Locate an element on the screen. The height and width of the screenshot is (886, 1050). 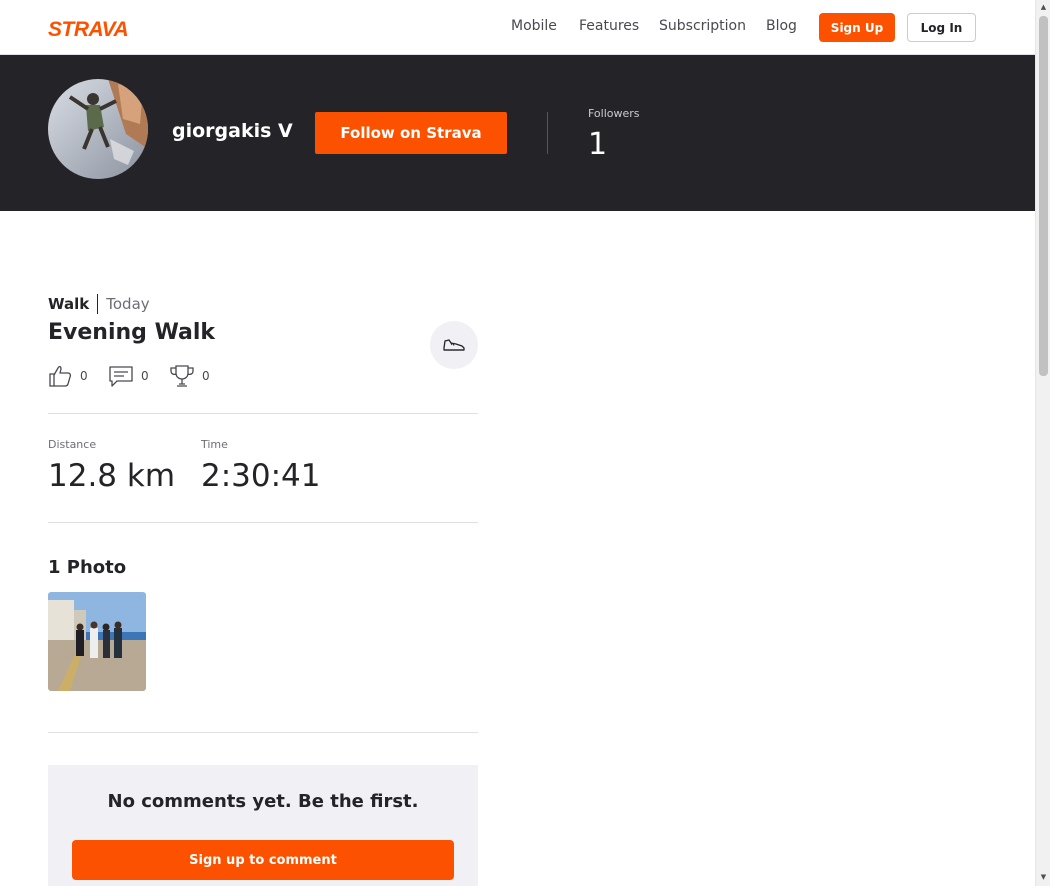
comment-icon is located at coordinates (121, 376).